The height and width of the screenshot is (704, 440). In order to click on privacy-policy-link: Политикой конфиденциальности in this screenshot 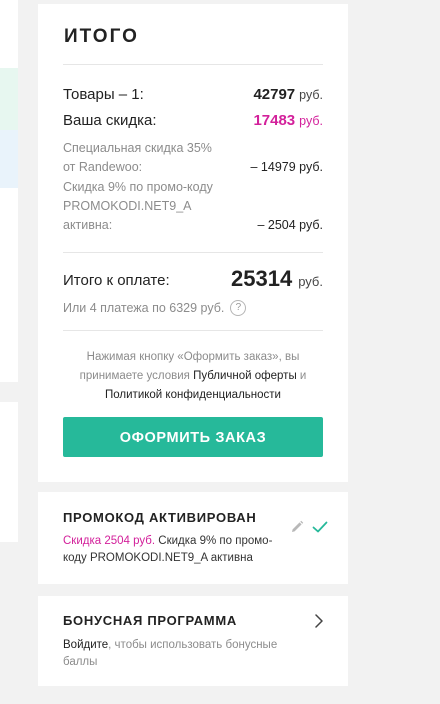, I will do `click(193, 395)`.